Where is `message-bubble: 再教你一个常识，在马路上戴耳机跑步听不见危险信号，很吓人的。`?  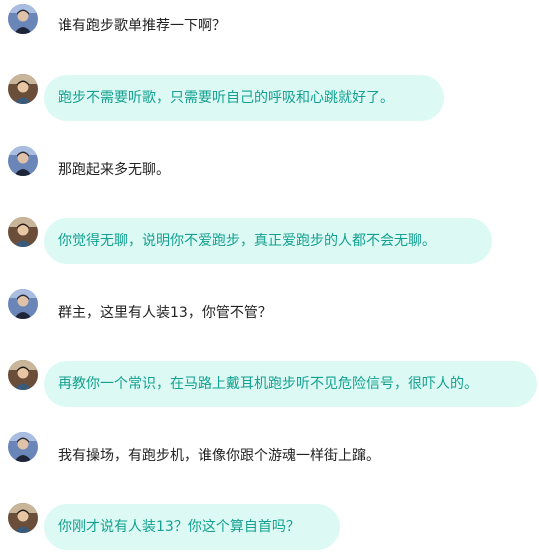 message-bubble: 再教你一个常识，在马路上戴耳机跑步听不见危险信号，很吓人的。 is located at coordinates (290, 384).